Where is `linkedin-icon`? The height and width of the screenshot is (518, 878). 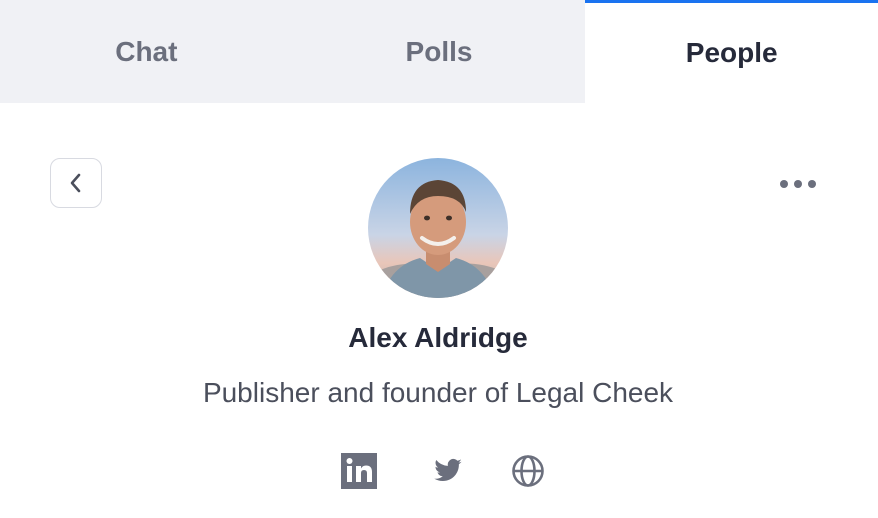 linkedin-icon is located at coordinates (359, 471).